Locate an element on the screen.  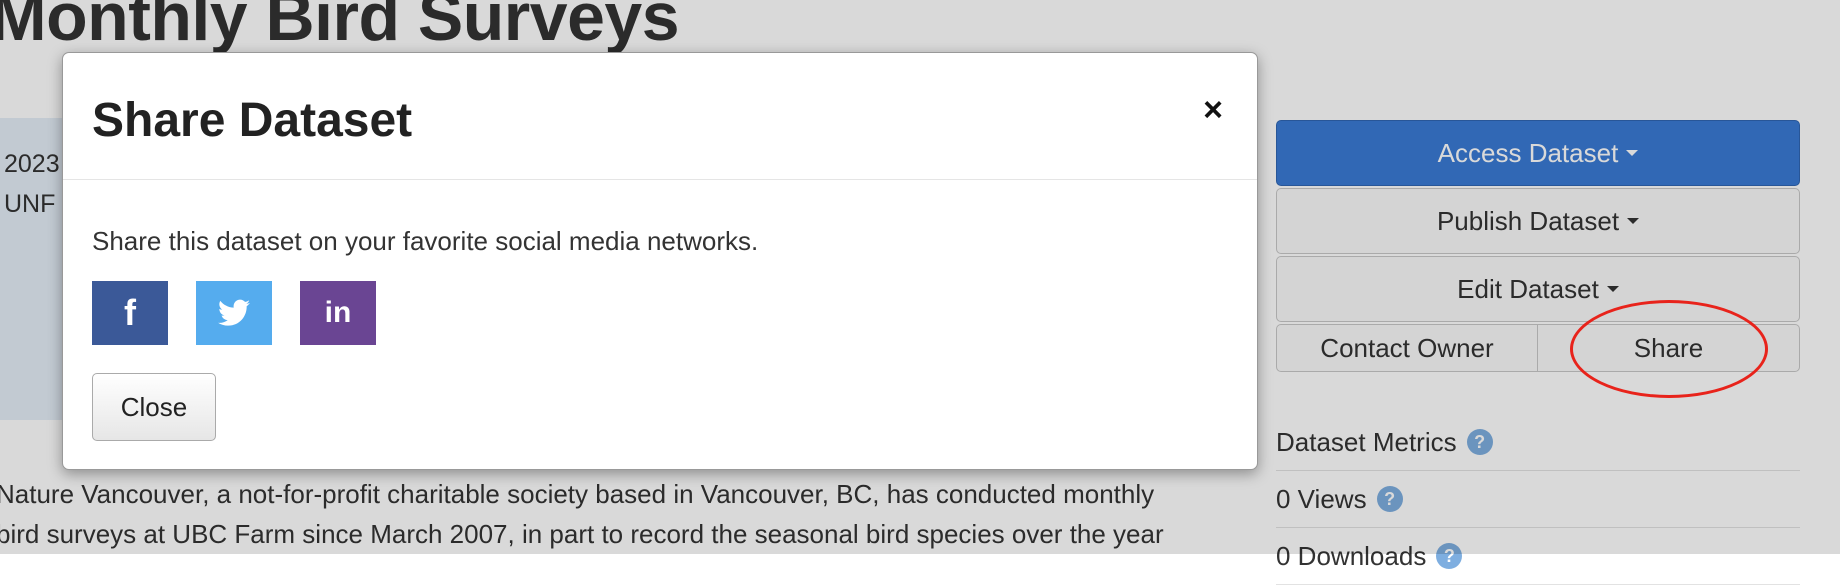
modal-header: Share Dataset × is located at coordinates (660, 116).